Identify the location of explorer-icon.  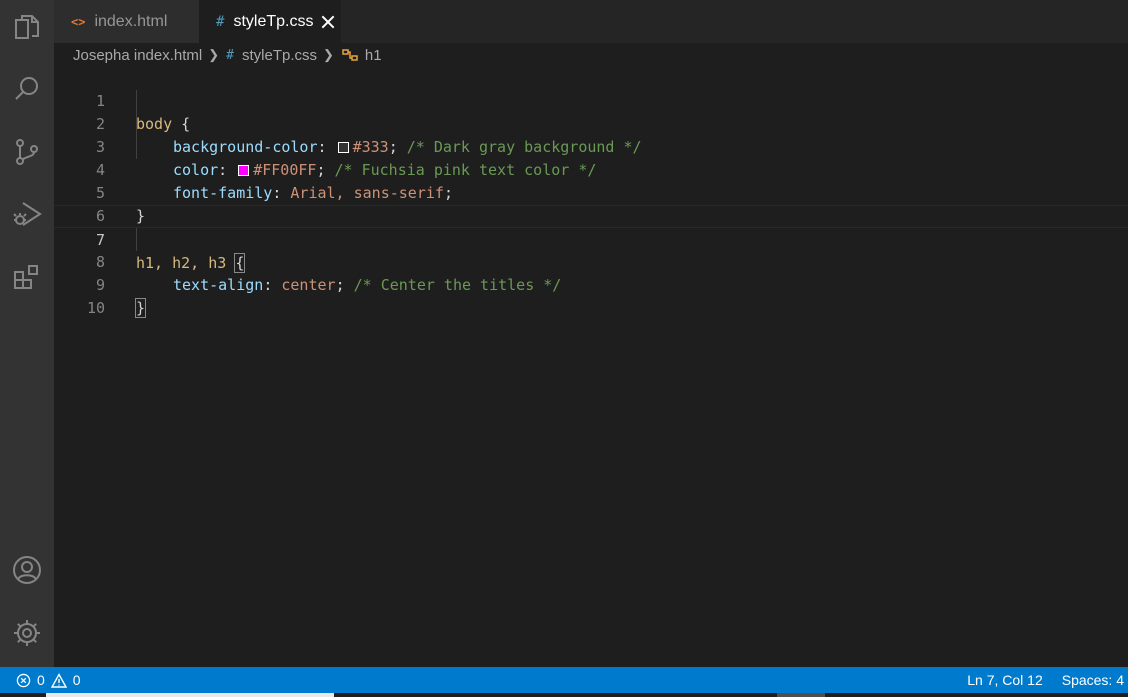
(27, 27).